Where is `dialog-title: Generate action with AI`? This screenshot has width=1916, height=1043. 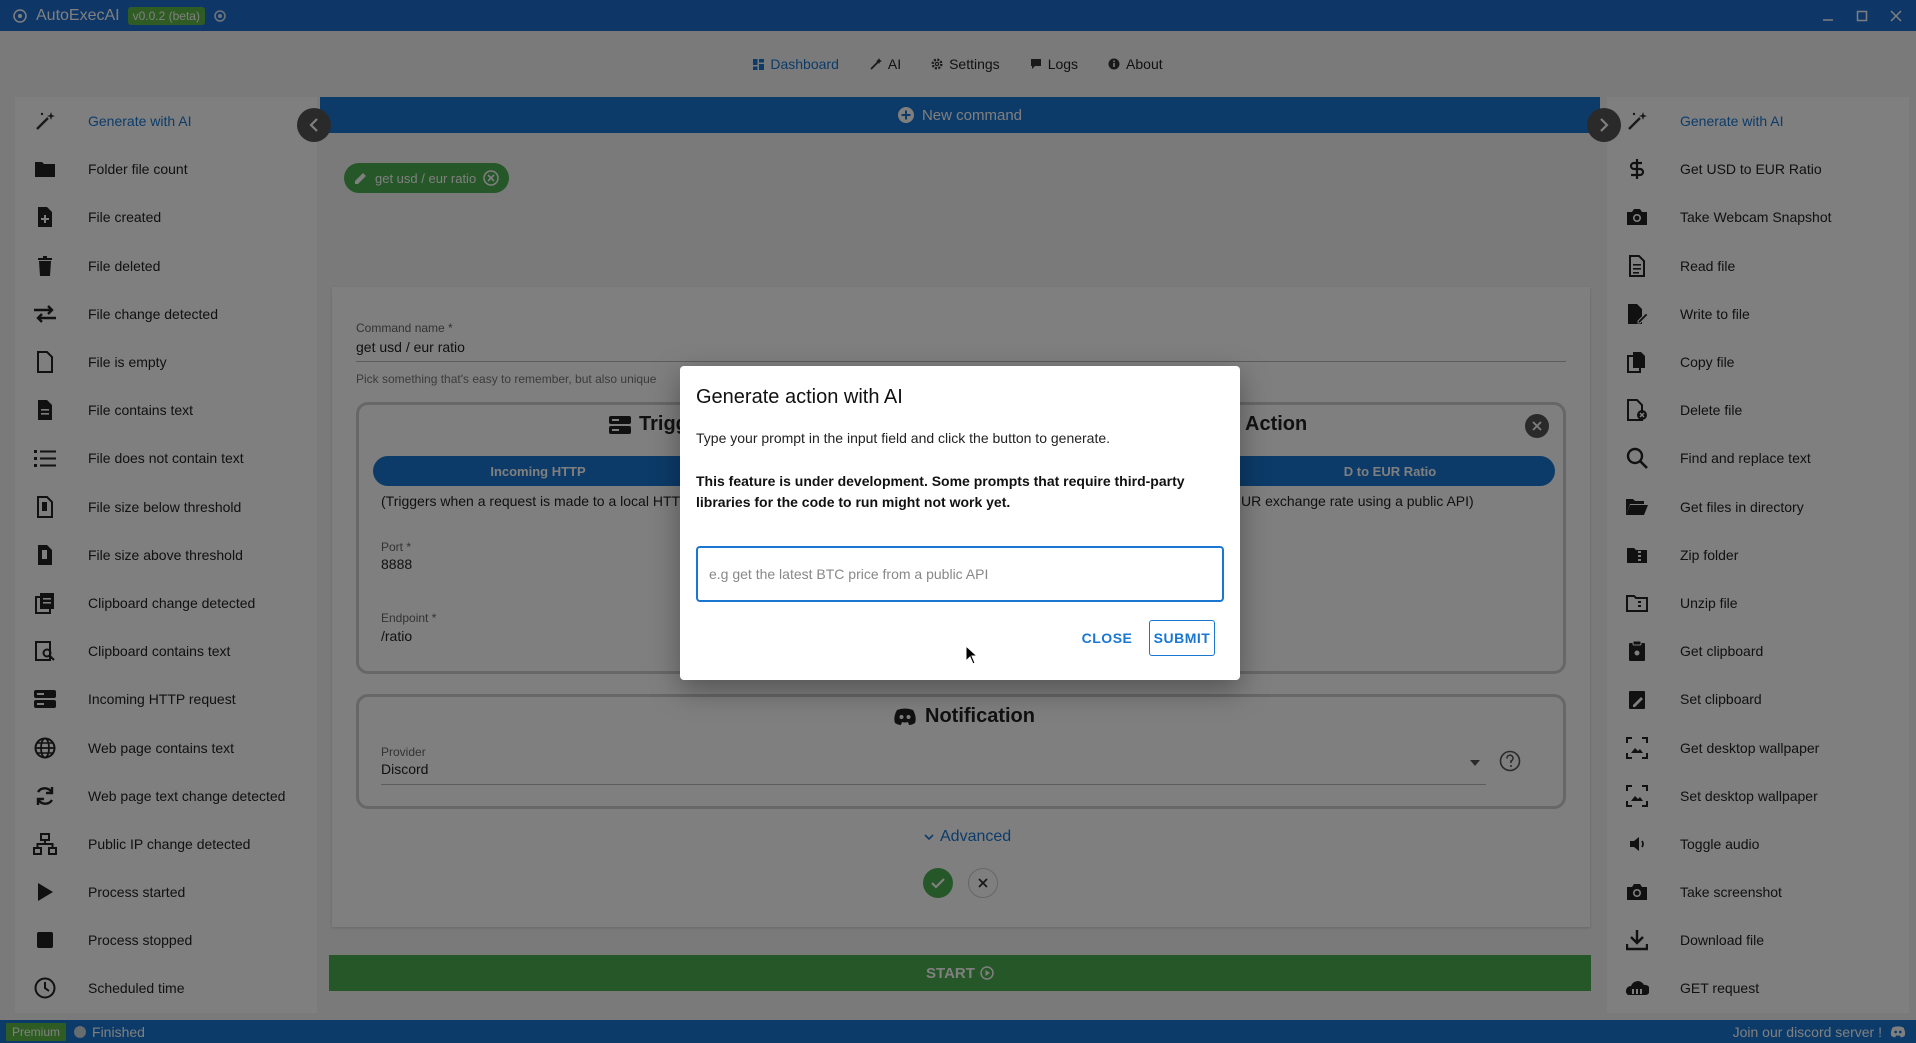 dialog-title: Generate action with AI is located at coordinates (799, 397).